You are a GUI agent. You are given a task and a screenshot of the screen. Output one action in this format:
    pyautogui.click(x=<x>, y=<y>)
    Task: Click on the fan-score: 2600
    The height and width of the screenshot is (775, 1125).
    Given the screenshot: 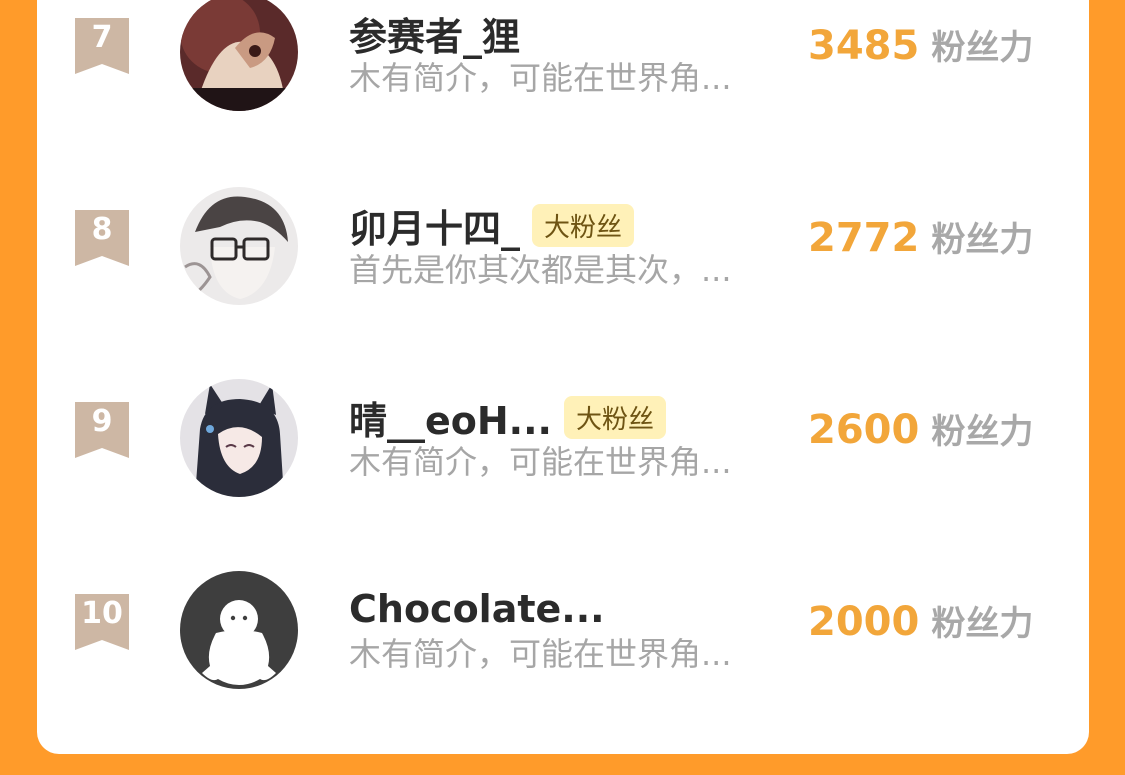 What is the action you would take?
    pyautogui.click(x=864, y=430)
    